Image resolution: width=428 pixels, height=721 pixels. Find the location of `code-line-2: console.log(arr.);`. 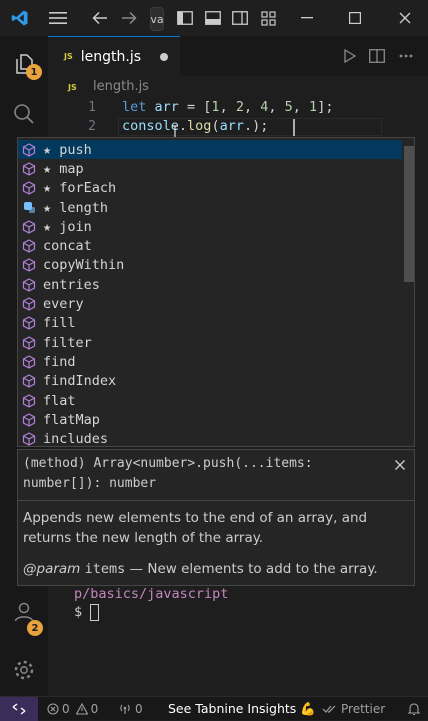

code-line-2: console.log(arr.); is located at coordinates (195, 126).